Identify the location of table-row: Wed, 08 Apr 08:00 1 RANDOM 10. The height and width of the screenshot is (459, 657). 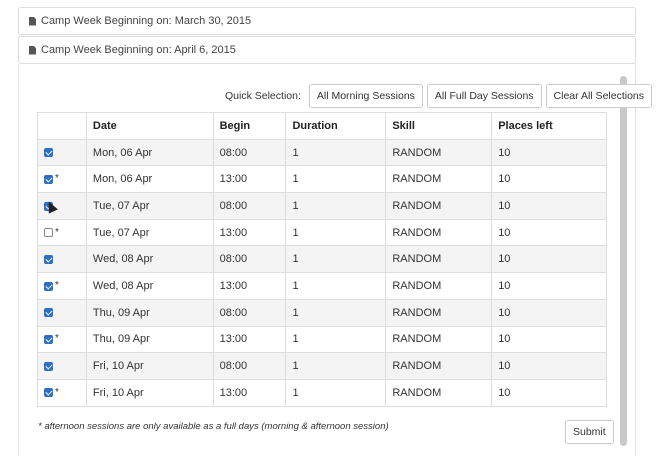
(322, 259).